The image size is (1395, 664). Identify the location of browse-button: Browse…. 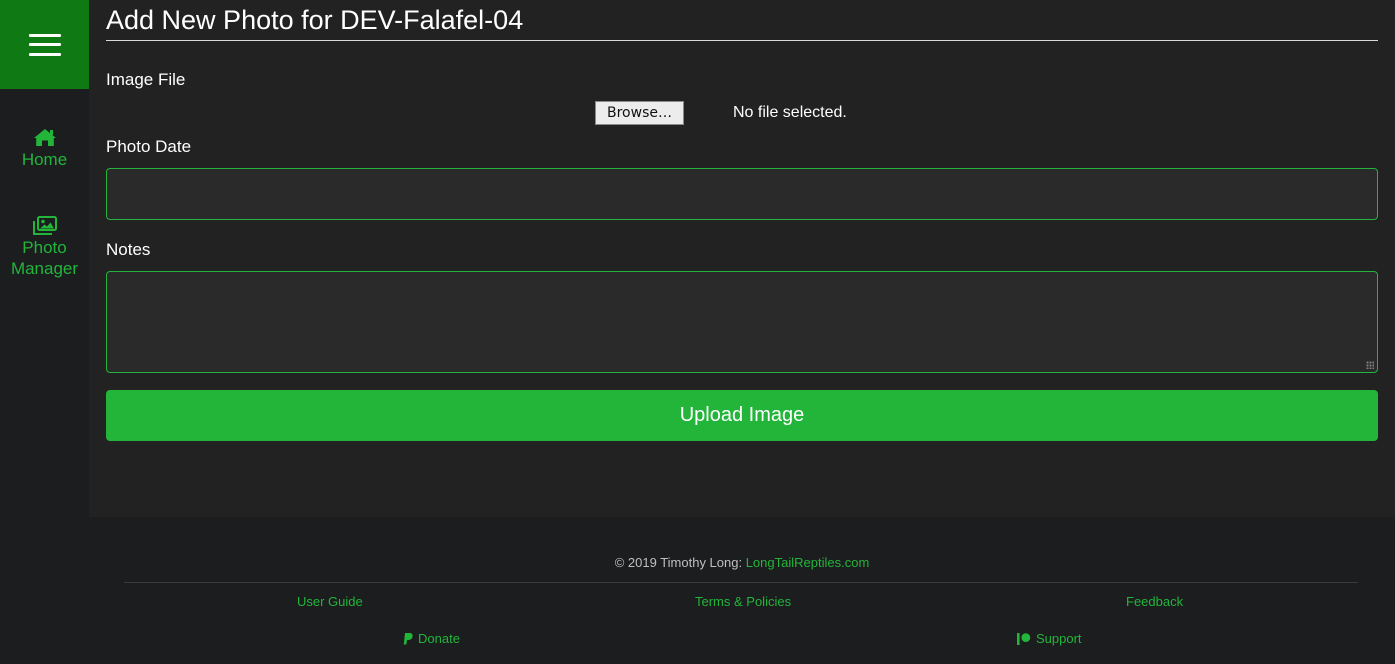
(639, 113).